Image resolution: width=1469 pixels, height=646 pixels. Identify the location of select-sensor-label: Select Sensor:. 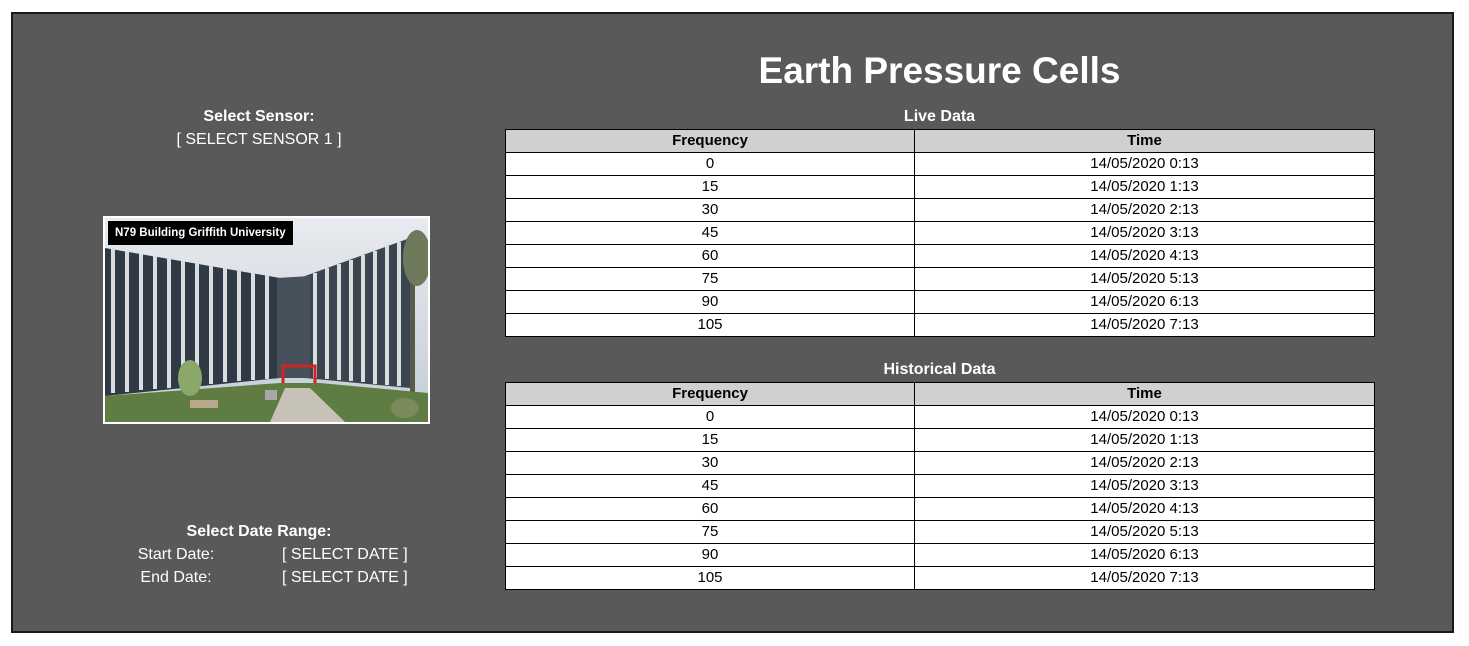
(259, 116).